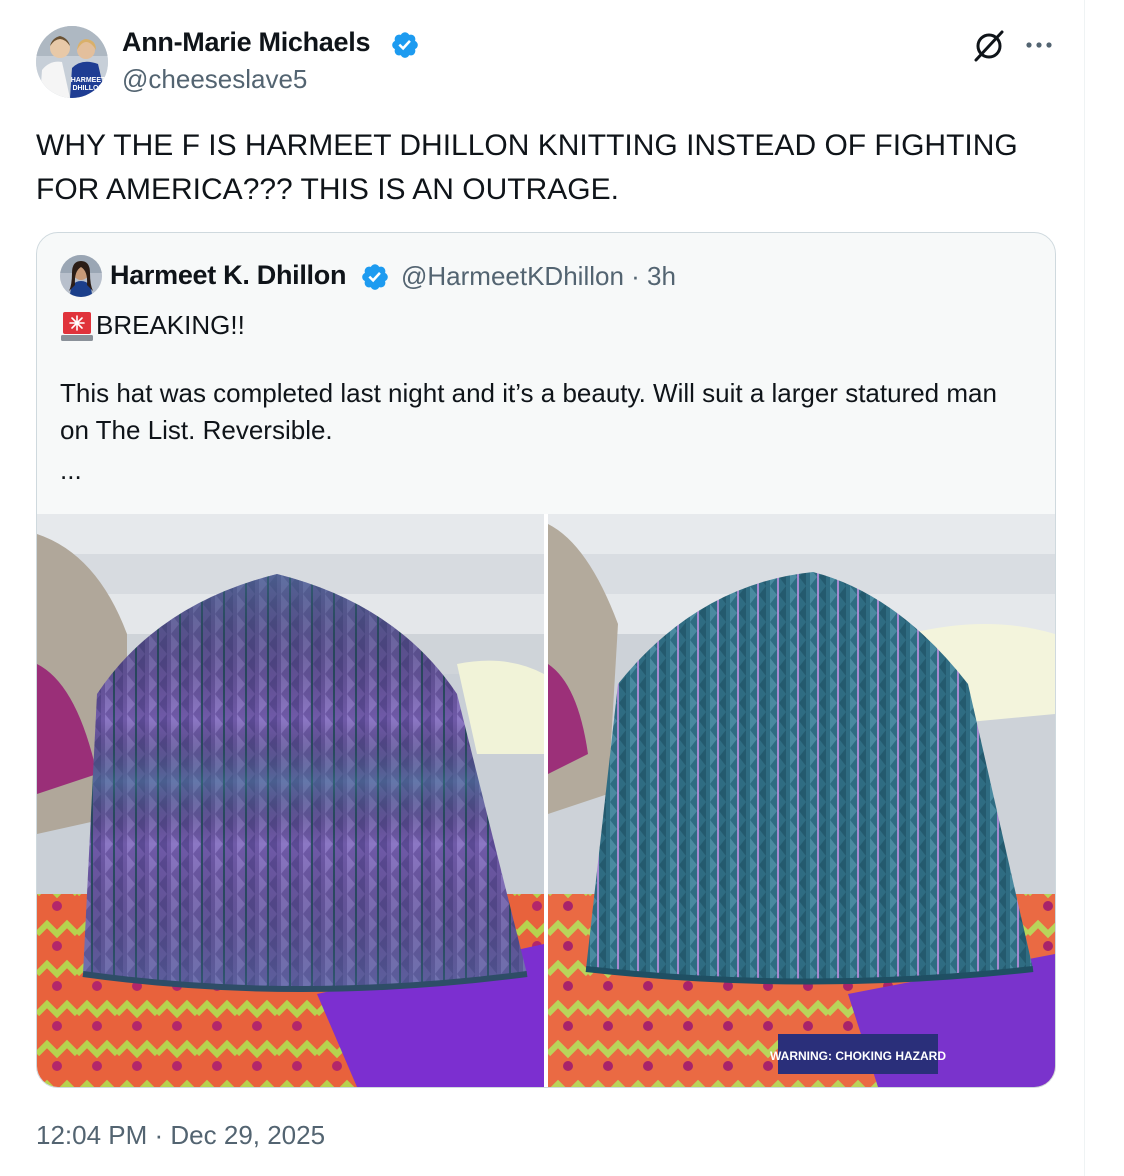 This screenshot has height=1176, width=1124. I want to click on more-icon, so click(1039, 45).